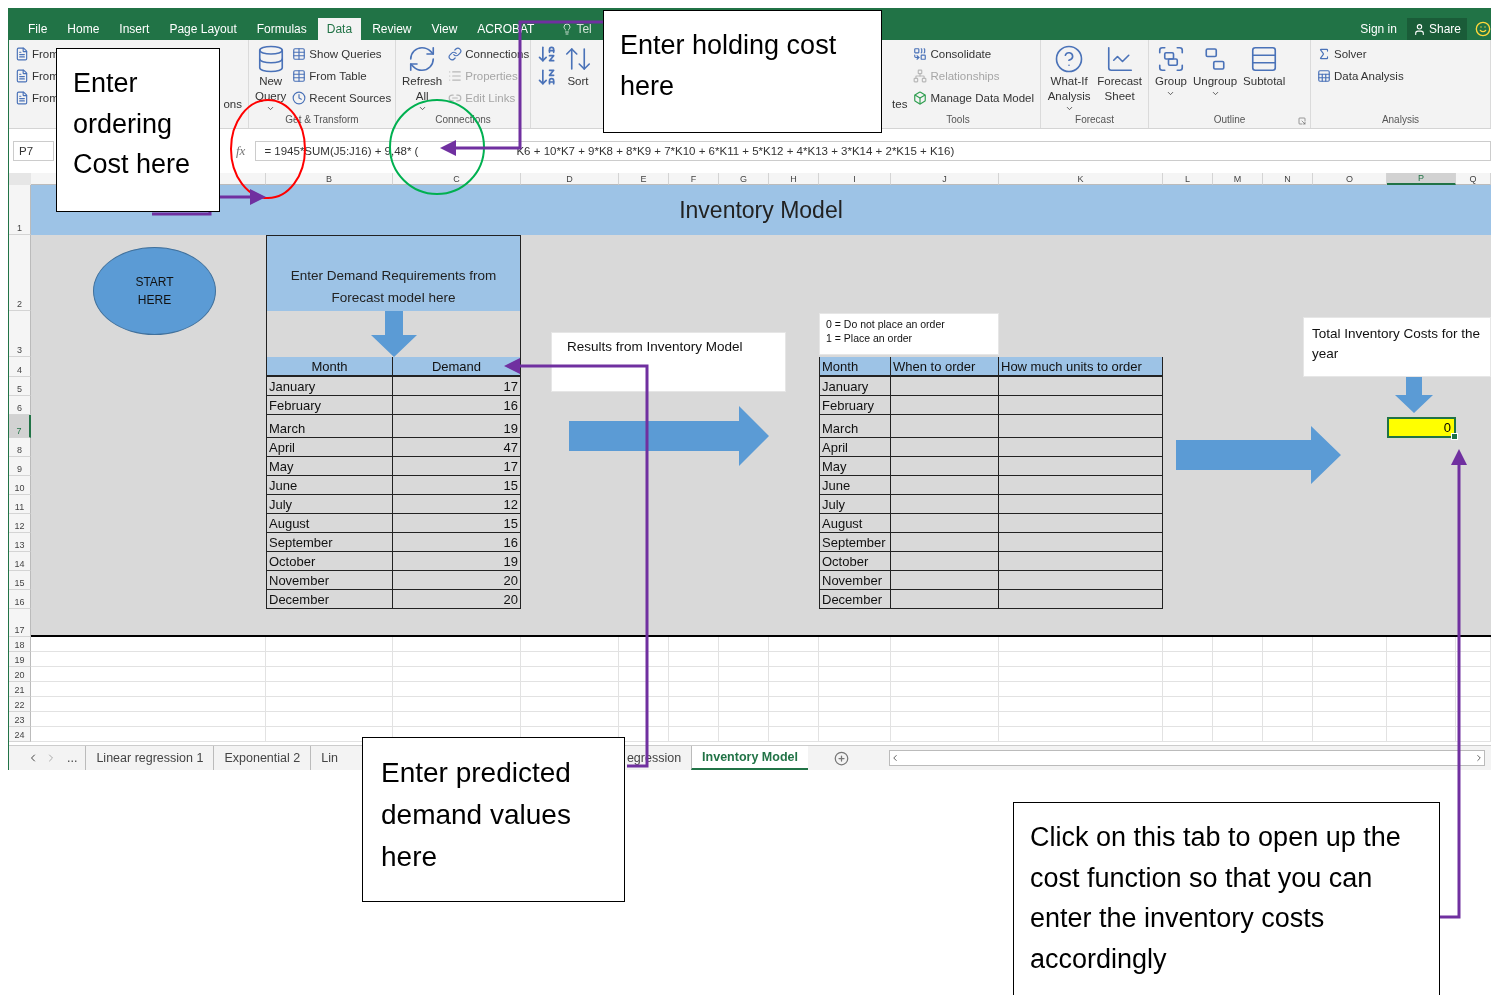  Describe the element at coordinates (20, 466) in the screenshot. I see `row-header: 9` at that location.